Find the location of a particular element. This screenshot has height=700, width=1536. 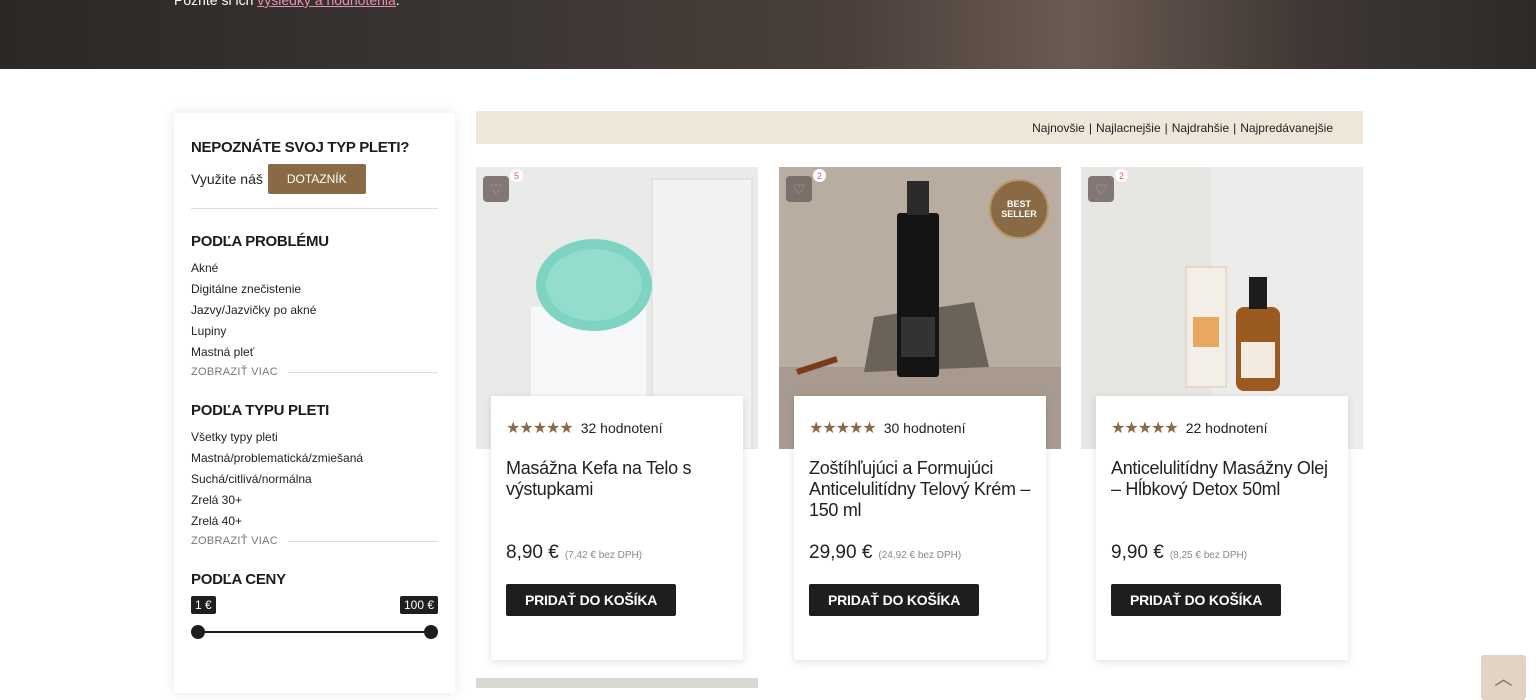

bestseller-badge: BEST SELLER is located at coordinates (1019, 209).